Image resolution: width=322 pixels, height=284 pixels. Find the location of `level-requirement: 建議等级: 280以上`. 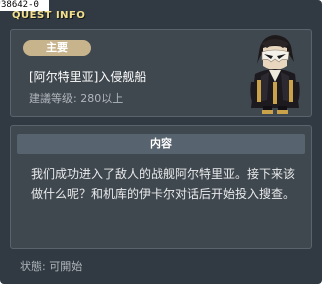

level-requirement: 建議等级: 280以上 is located at coordinates (76, 98).